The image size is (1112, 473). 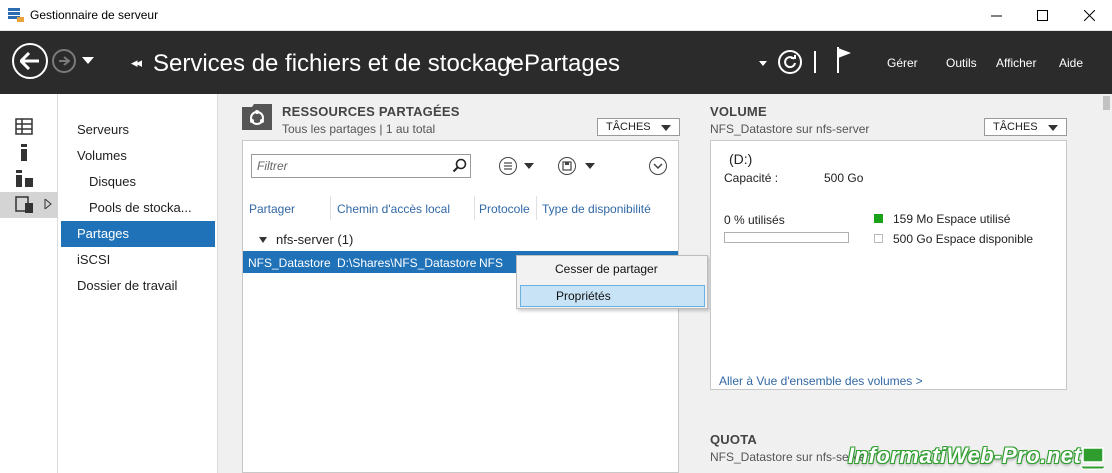 I want to click on menu-tools: Outils, so click(x=961, y=63).